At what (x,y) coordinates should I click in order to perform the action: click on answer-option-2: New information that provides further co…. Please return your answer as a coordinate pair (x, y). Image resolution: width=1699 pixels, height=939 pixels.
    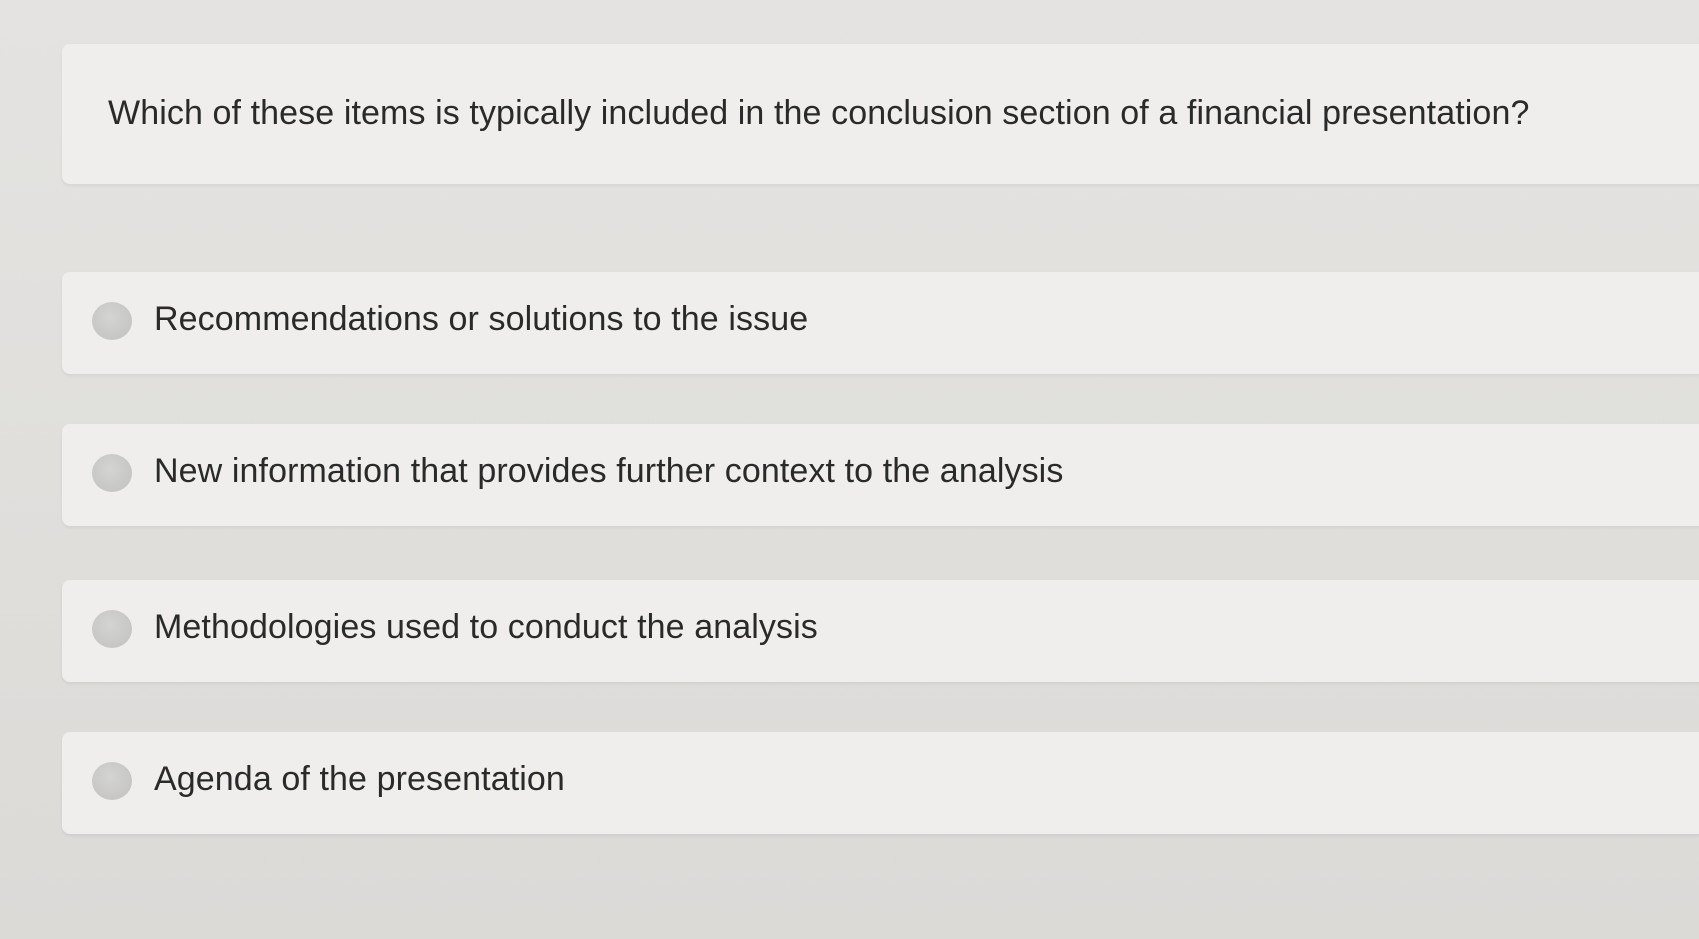
    Looking at the image, I should click on (880, 475).